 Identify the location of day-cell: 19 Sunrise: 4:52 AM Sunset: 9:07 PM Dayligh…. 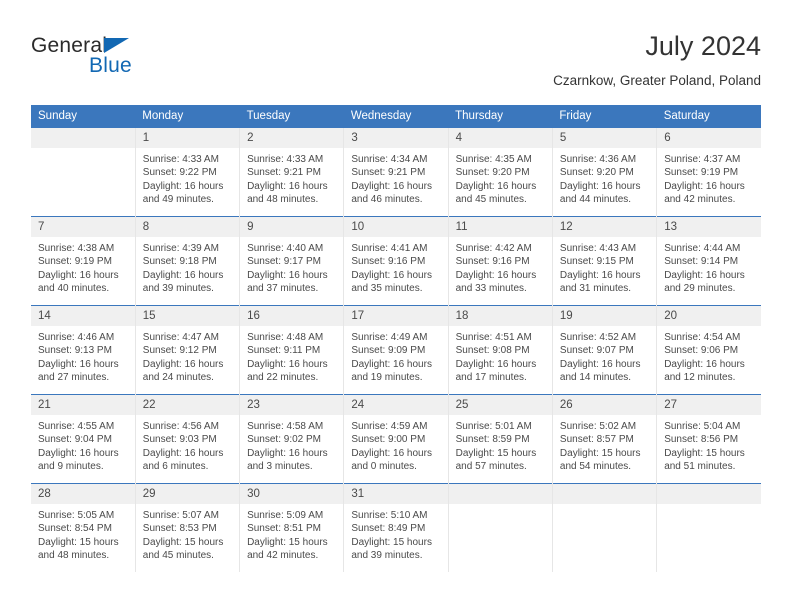
(604, 350).